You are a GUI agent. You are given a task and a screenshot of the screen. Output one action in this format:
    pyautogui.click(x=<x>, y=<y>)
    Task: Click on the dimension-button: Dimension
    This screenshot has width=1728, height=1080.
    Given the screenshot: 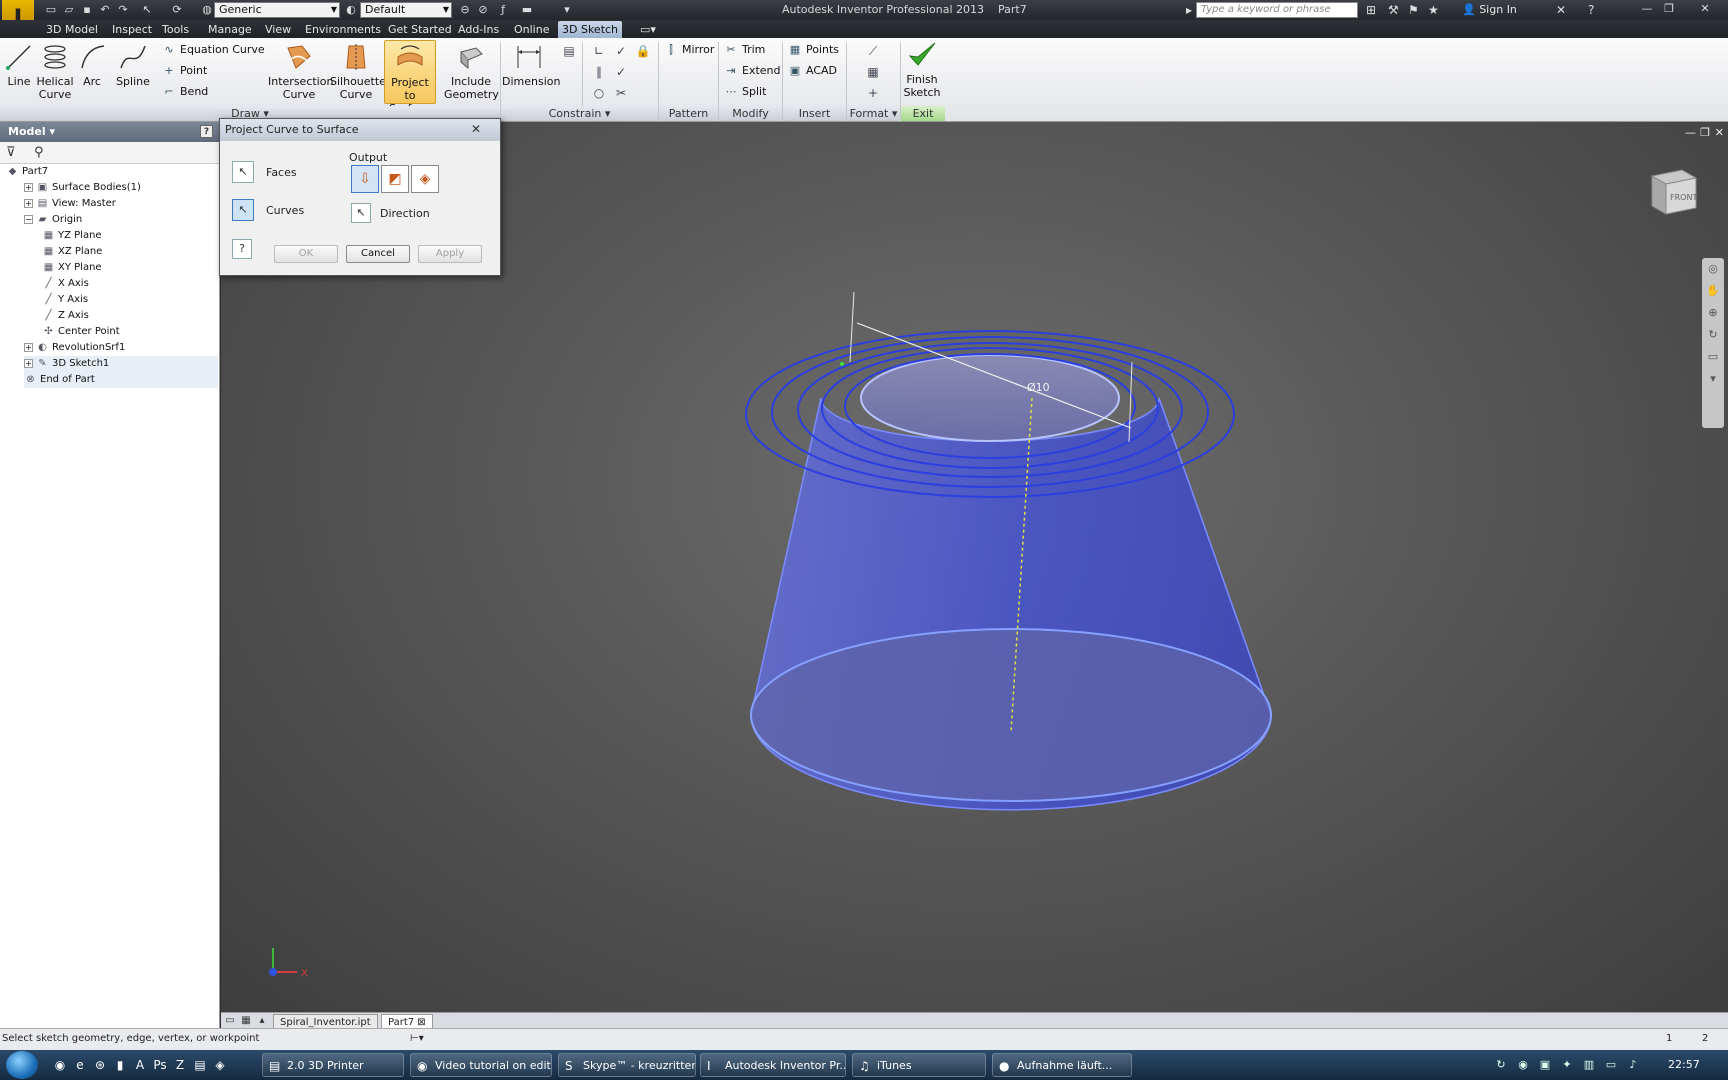 What is the action you would take?
    pyautogui.click(x=531, y=65)
    